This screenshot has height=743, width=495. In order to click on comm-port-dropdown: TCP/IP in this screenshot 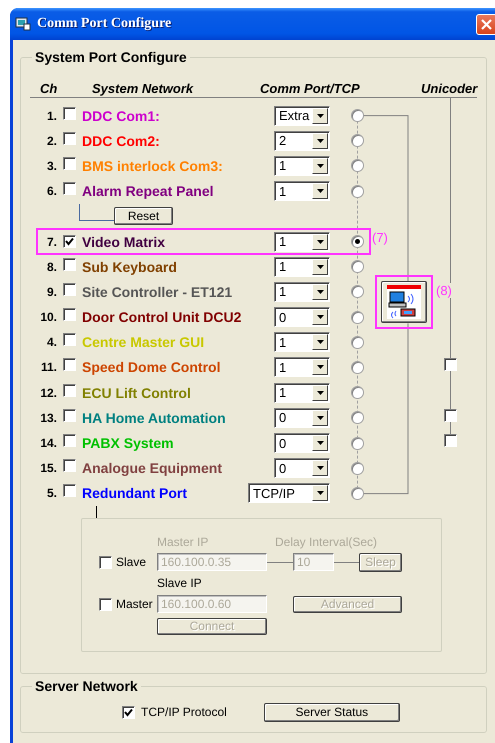, I will do `click(289, 493)`.